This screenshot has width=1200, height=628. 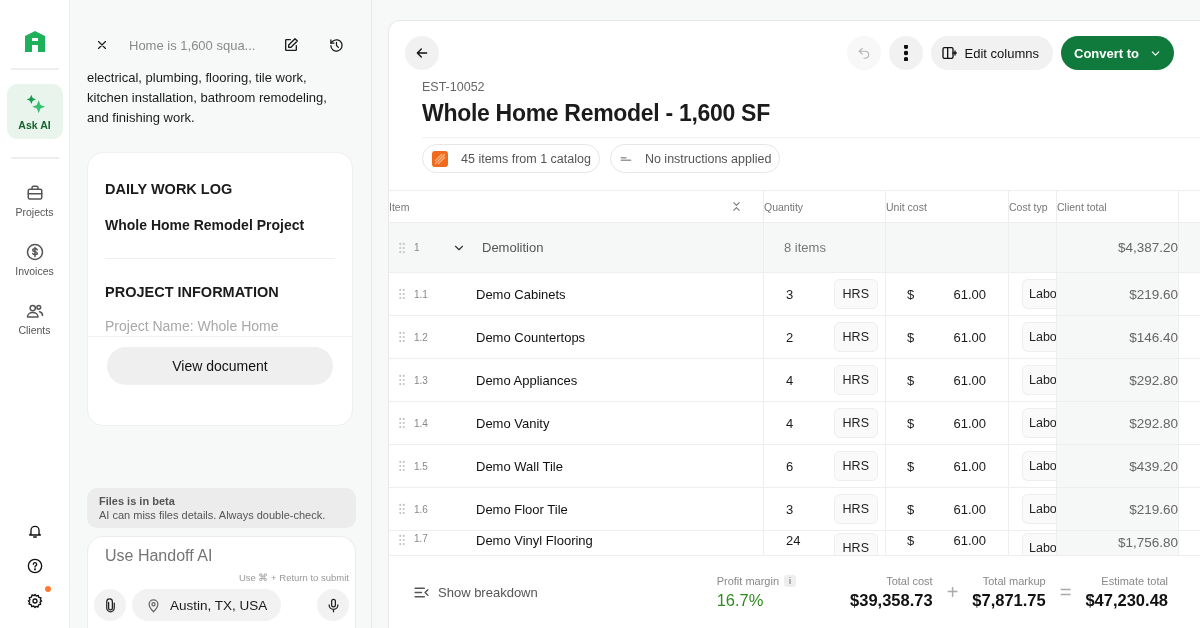 What do you see at coordinates (511, 158) in the screenshot?
I see `filter-chip: 45 items from 1 catalog` at bounding box center [511, 158].